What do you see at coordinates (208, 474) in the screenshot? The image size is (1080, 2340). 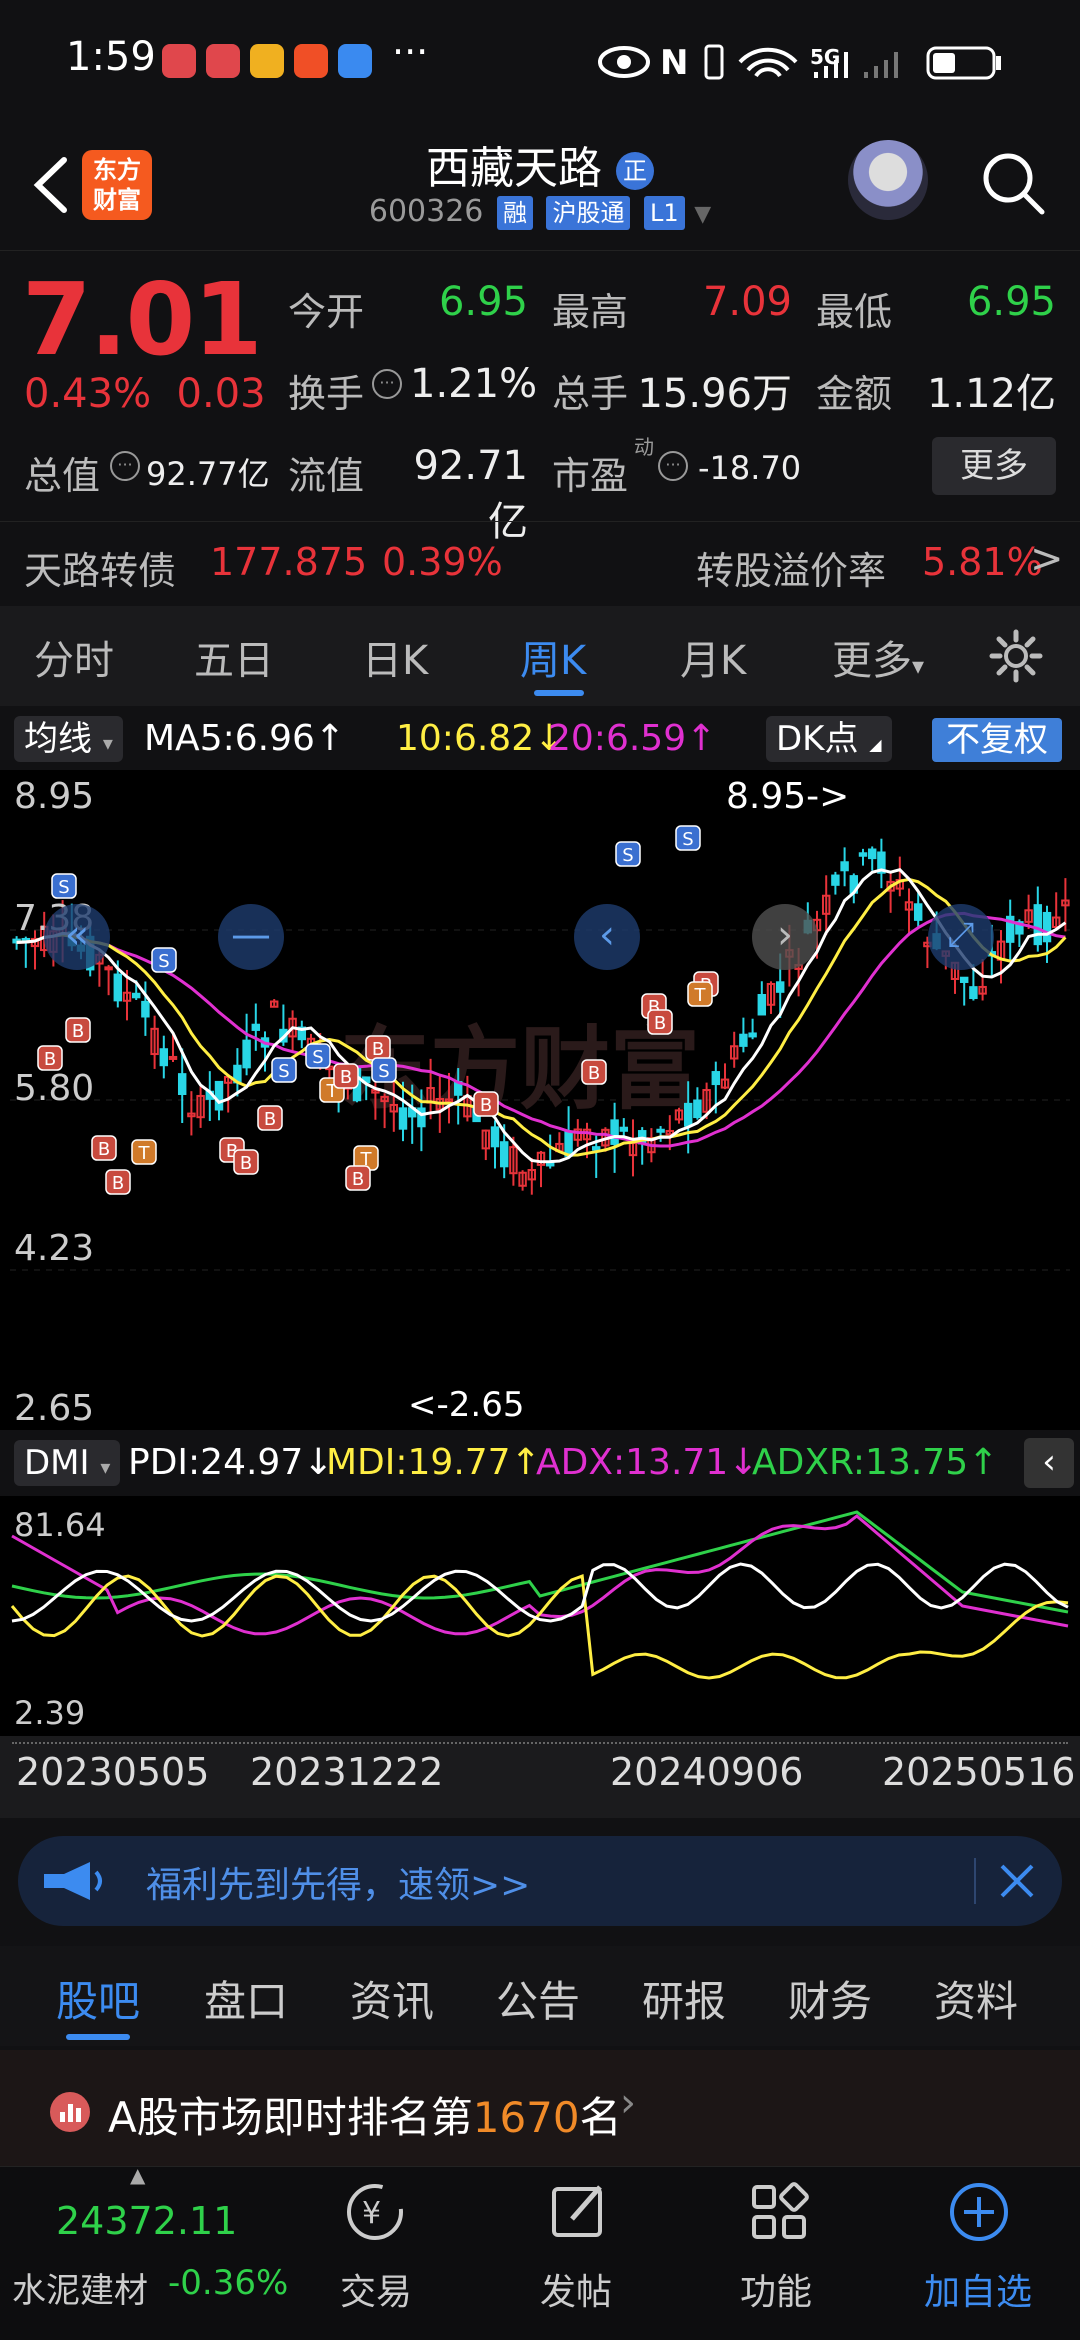 I see `mktcap-value: 92.77亿` at bounding box center [208, 474].